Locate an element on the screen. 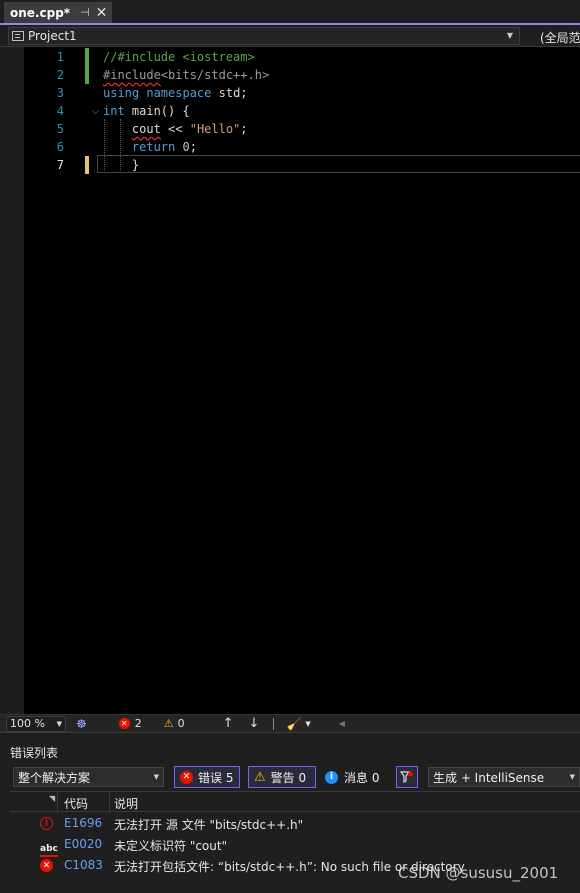 The width and height of the screenshot is (580, 893). error-code: E0020 is located at coordinates (83, 844).